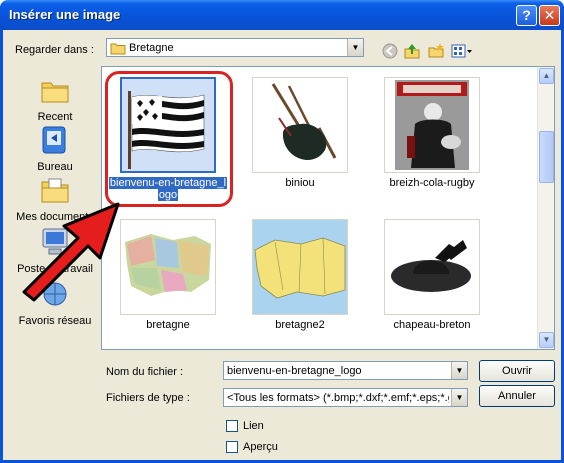 The image size is (564, 463). Describe the element at coordinates (151, 48) in the screenshot. I see `look-in-value: Bretagne` at that location.